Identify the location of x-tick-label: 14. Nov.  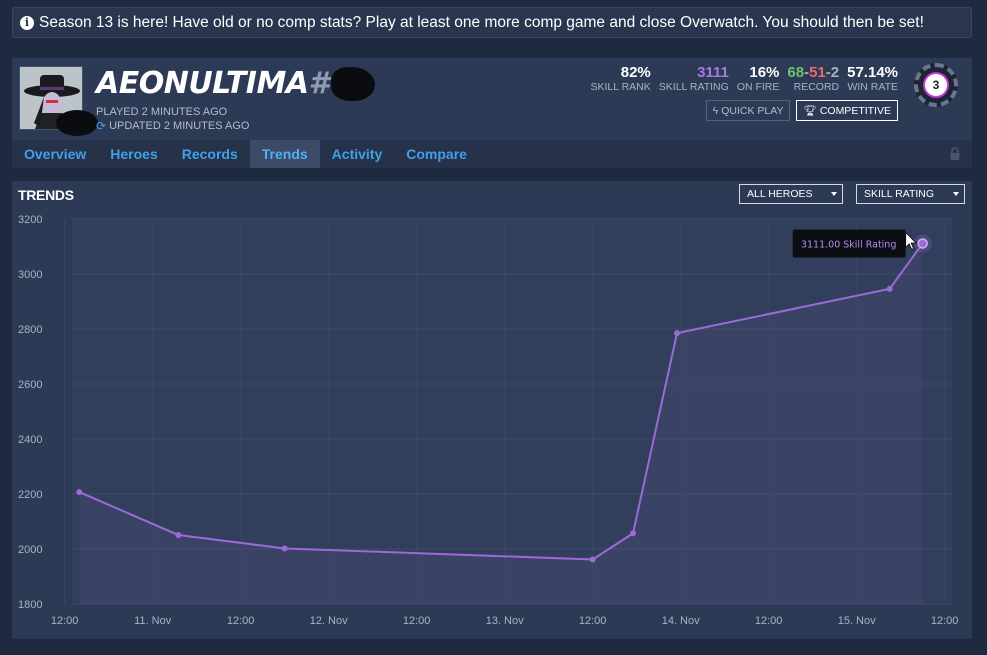
(681, 621).